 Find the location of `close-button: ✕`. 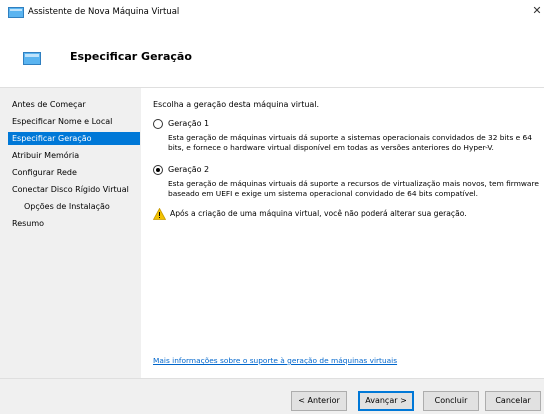

close-button: ✕ is located at coordinates (537, 11).